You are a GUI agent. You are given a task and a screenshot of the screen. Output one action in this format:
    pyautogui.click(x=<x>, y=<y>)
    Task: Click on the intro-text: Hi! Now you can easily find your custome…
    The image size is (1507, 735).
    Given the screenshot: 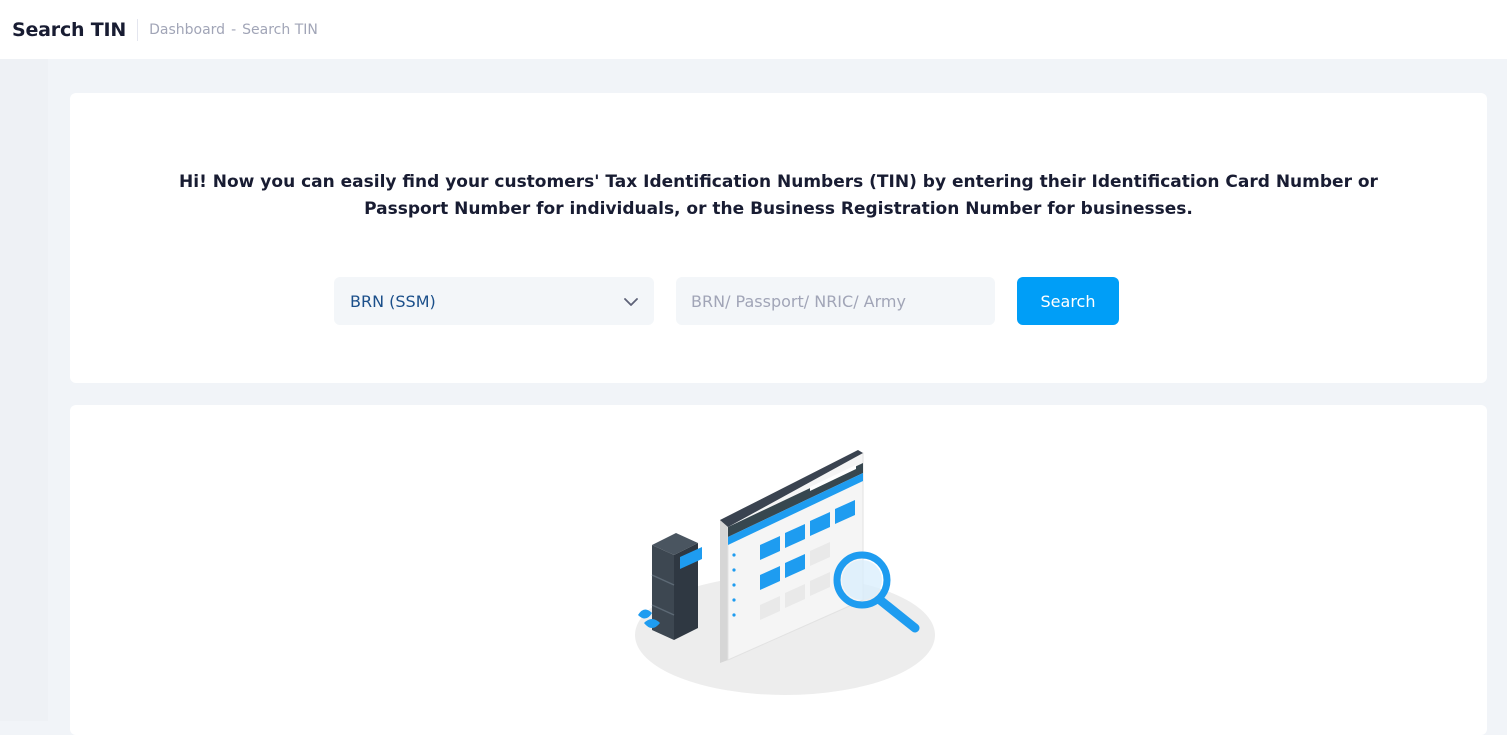 What is the action you would take?
    pyautogui.click(x=778, y=196)
    